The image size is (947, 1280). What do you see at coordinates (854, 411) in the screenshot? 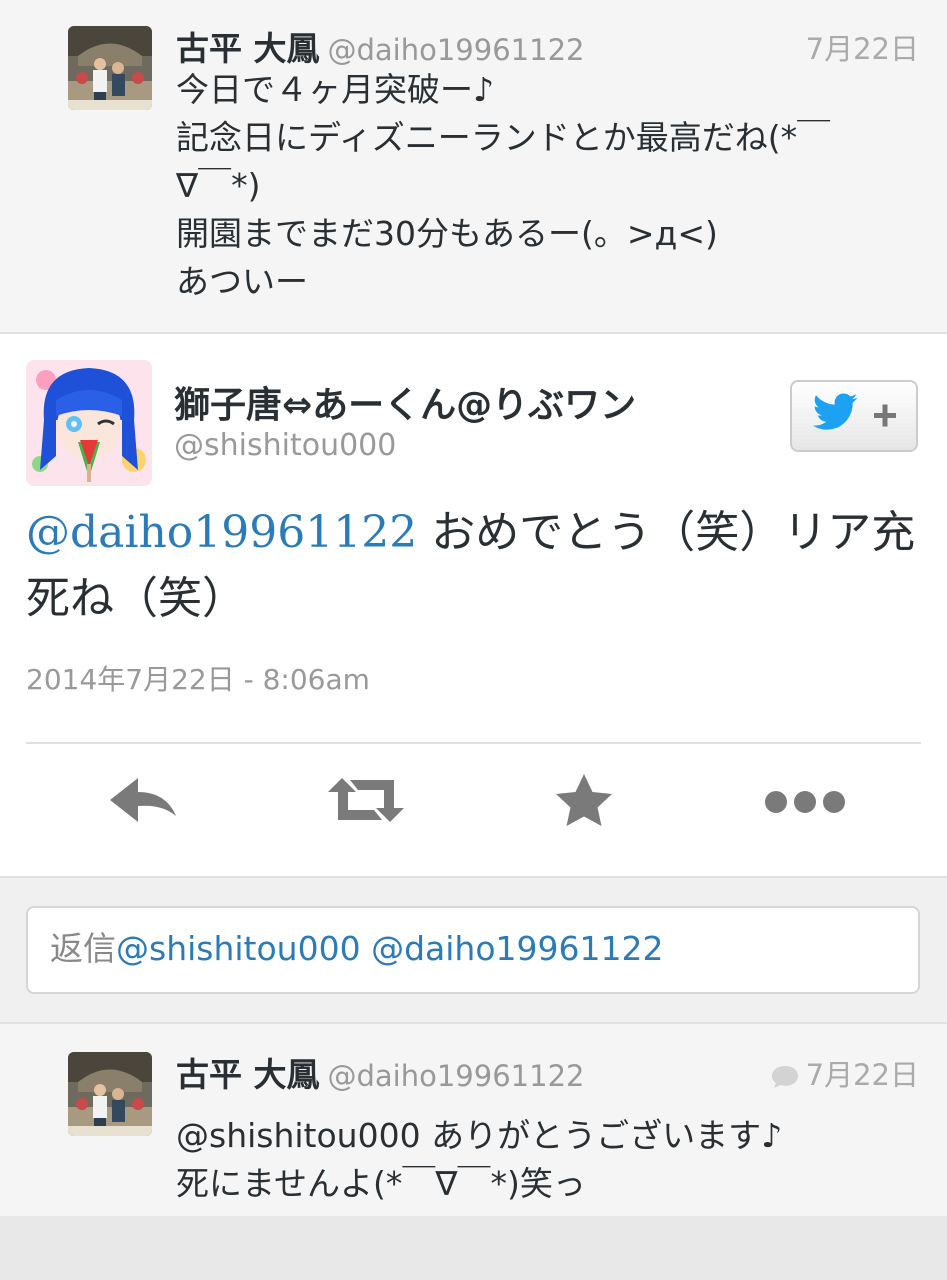
I see `twitter-bird-plus-icon` at bounding box center [854, 411].